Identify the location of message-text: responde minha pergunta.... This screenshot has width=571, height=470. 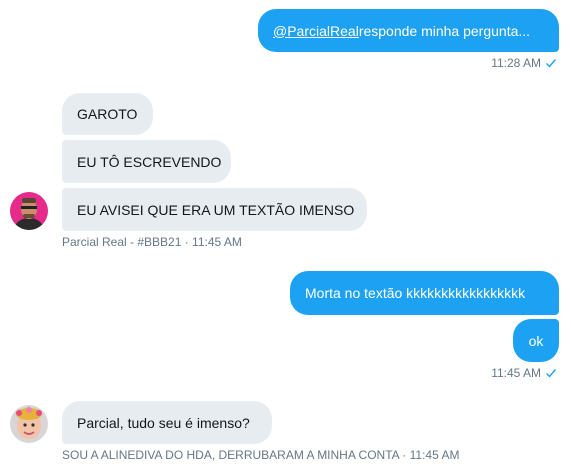
(444, 30).